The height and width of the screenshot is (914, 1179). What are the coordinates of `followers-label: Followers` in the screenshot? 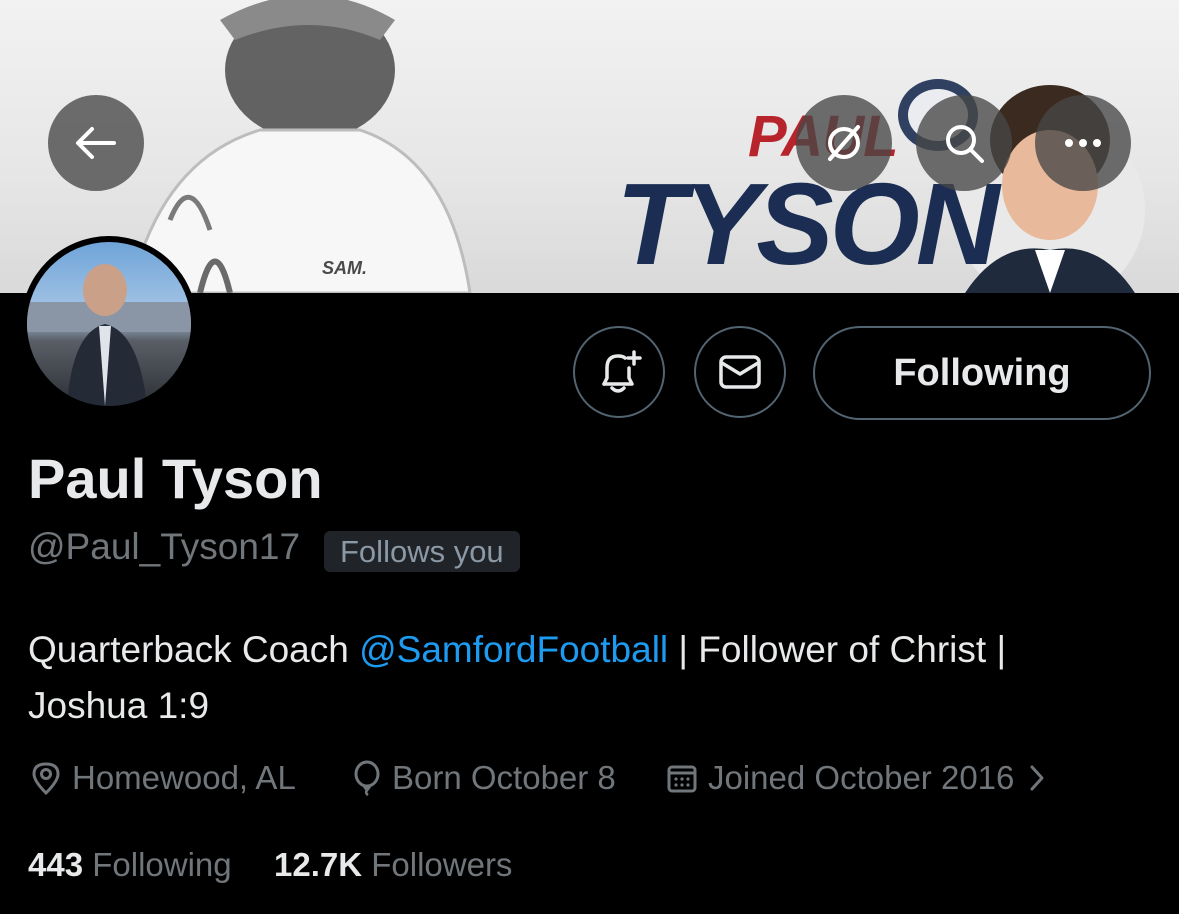 It's located at (442, 864).